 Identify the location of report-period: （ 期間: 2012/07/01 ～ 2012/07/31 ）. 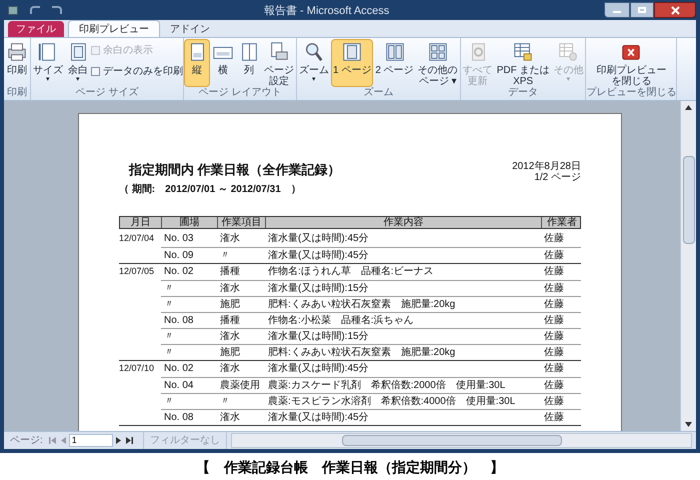
(210, 189).